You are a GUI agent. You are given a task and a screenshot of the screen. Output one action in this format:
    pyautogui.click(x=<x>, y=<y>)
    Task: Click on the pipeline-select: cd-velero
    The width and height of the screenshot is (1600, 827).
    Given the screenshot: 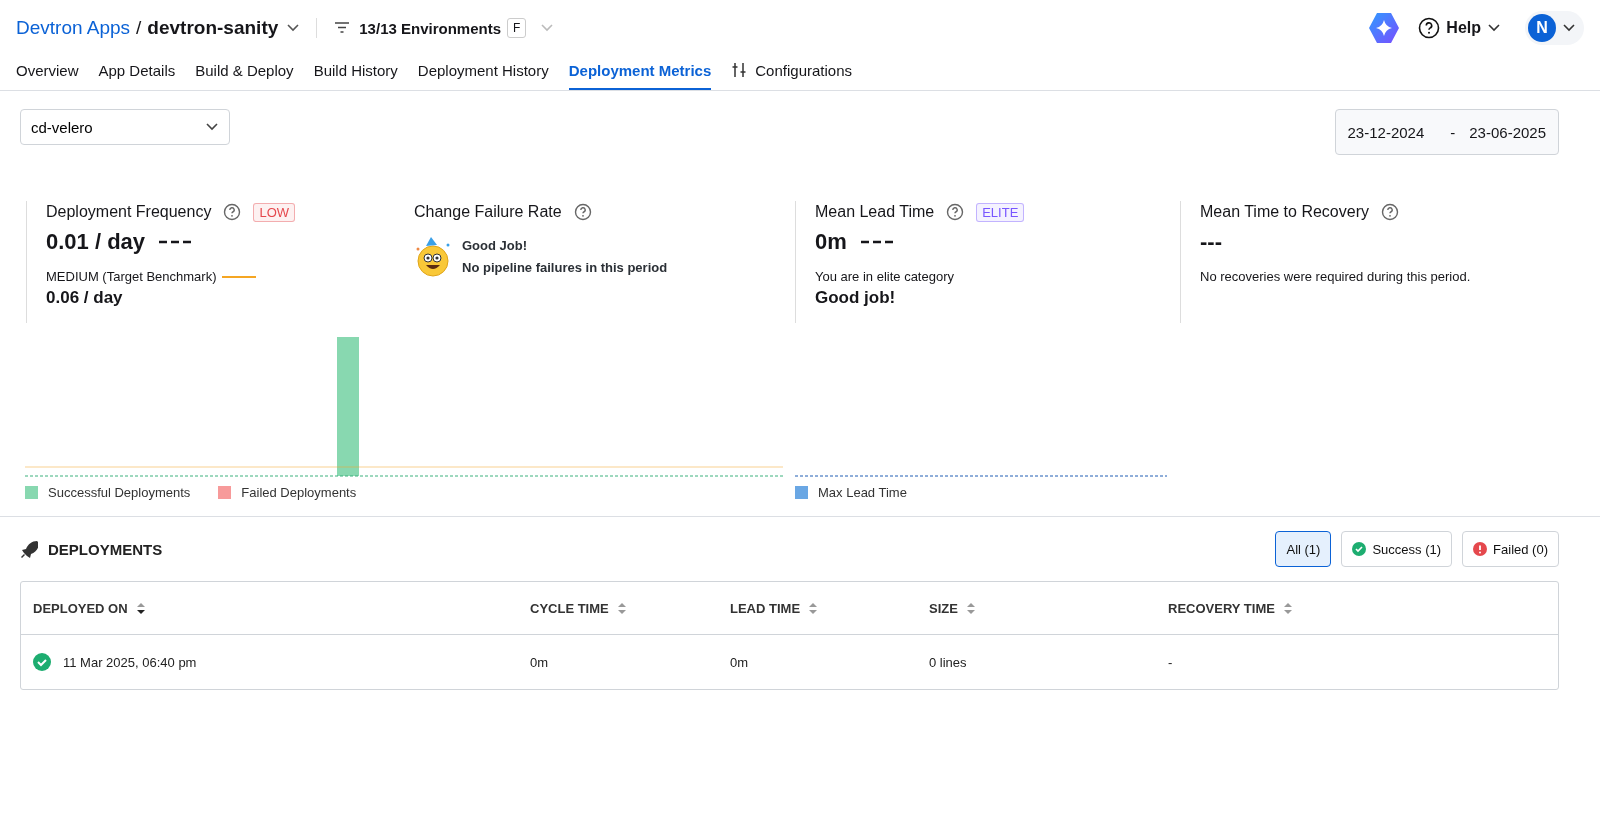 What is the action you would take?
    pyautogui.click(x=125, y=127)
    